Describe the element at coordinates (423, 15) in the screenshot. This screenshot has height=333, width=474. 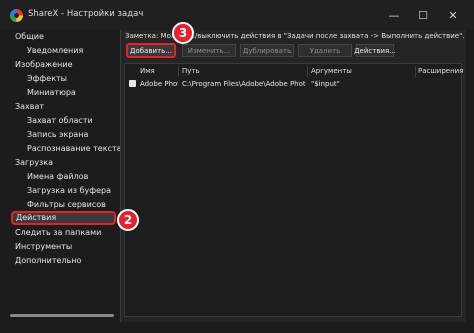
I see `maximize-button: ☐` at that location.